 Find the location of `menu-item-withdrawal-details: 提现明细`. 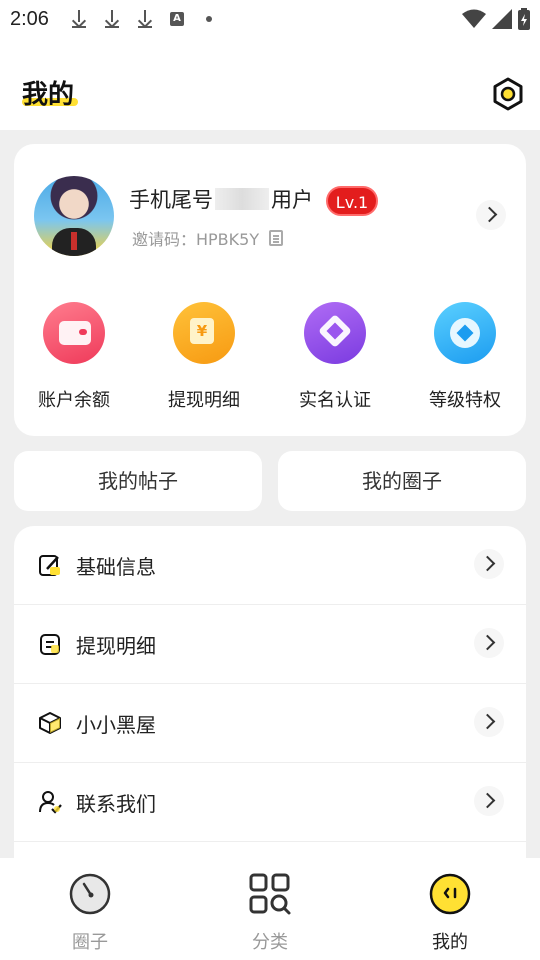

menu-item-withdrawal-details: 提现明细 is located at coordinates (270, 644).